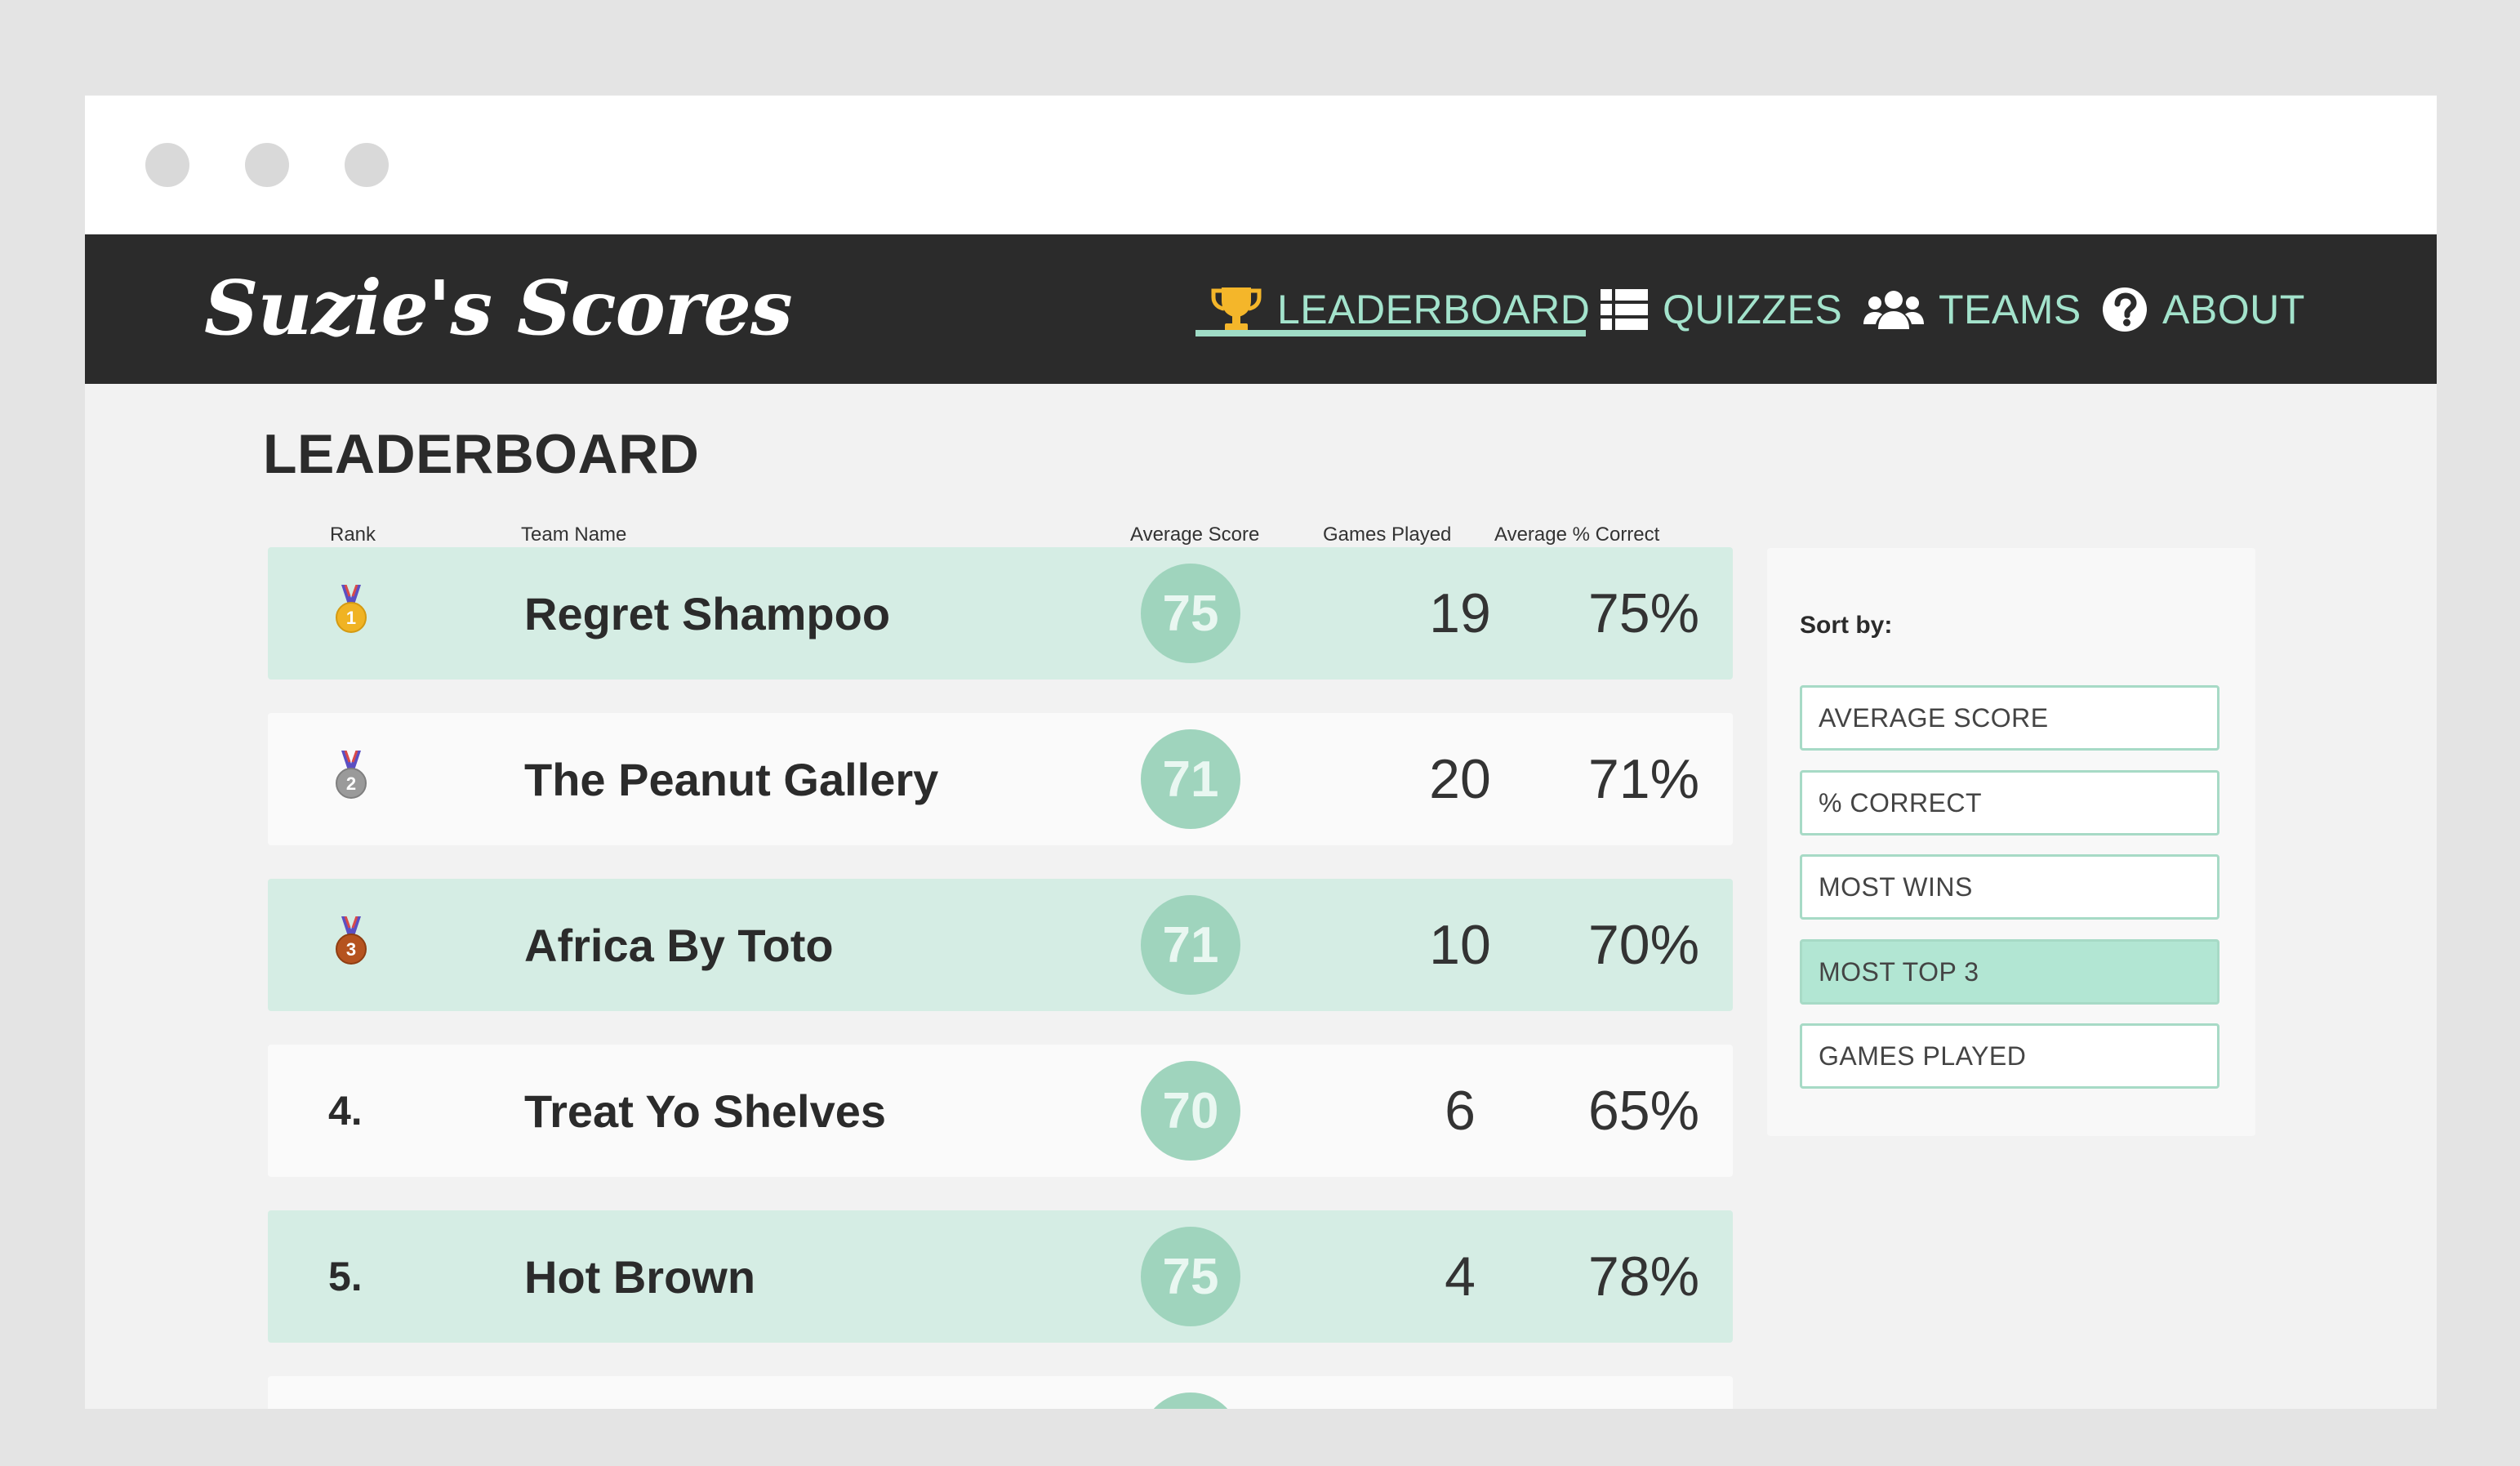 Image resolution: width=2520 pixels, height=1466 pixels. What do you see at coordinates (353, 535) in the screenshot?
I see `column-header-rank: Rank` at bounding box center [353, 535].